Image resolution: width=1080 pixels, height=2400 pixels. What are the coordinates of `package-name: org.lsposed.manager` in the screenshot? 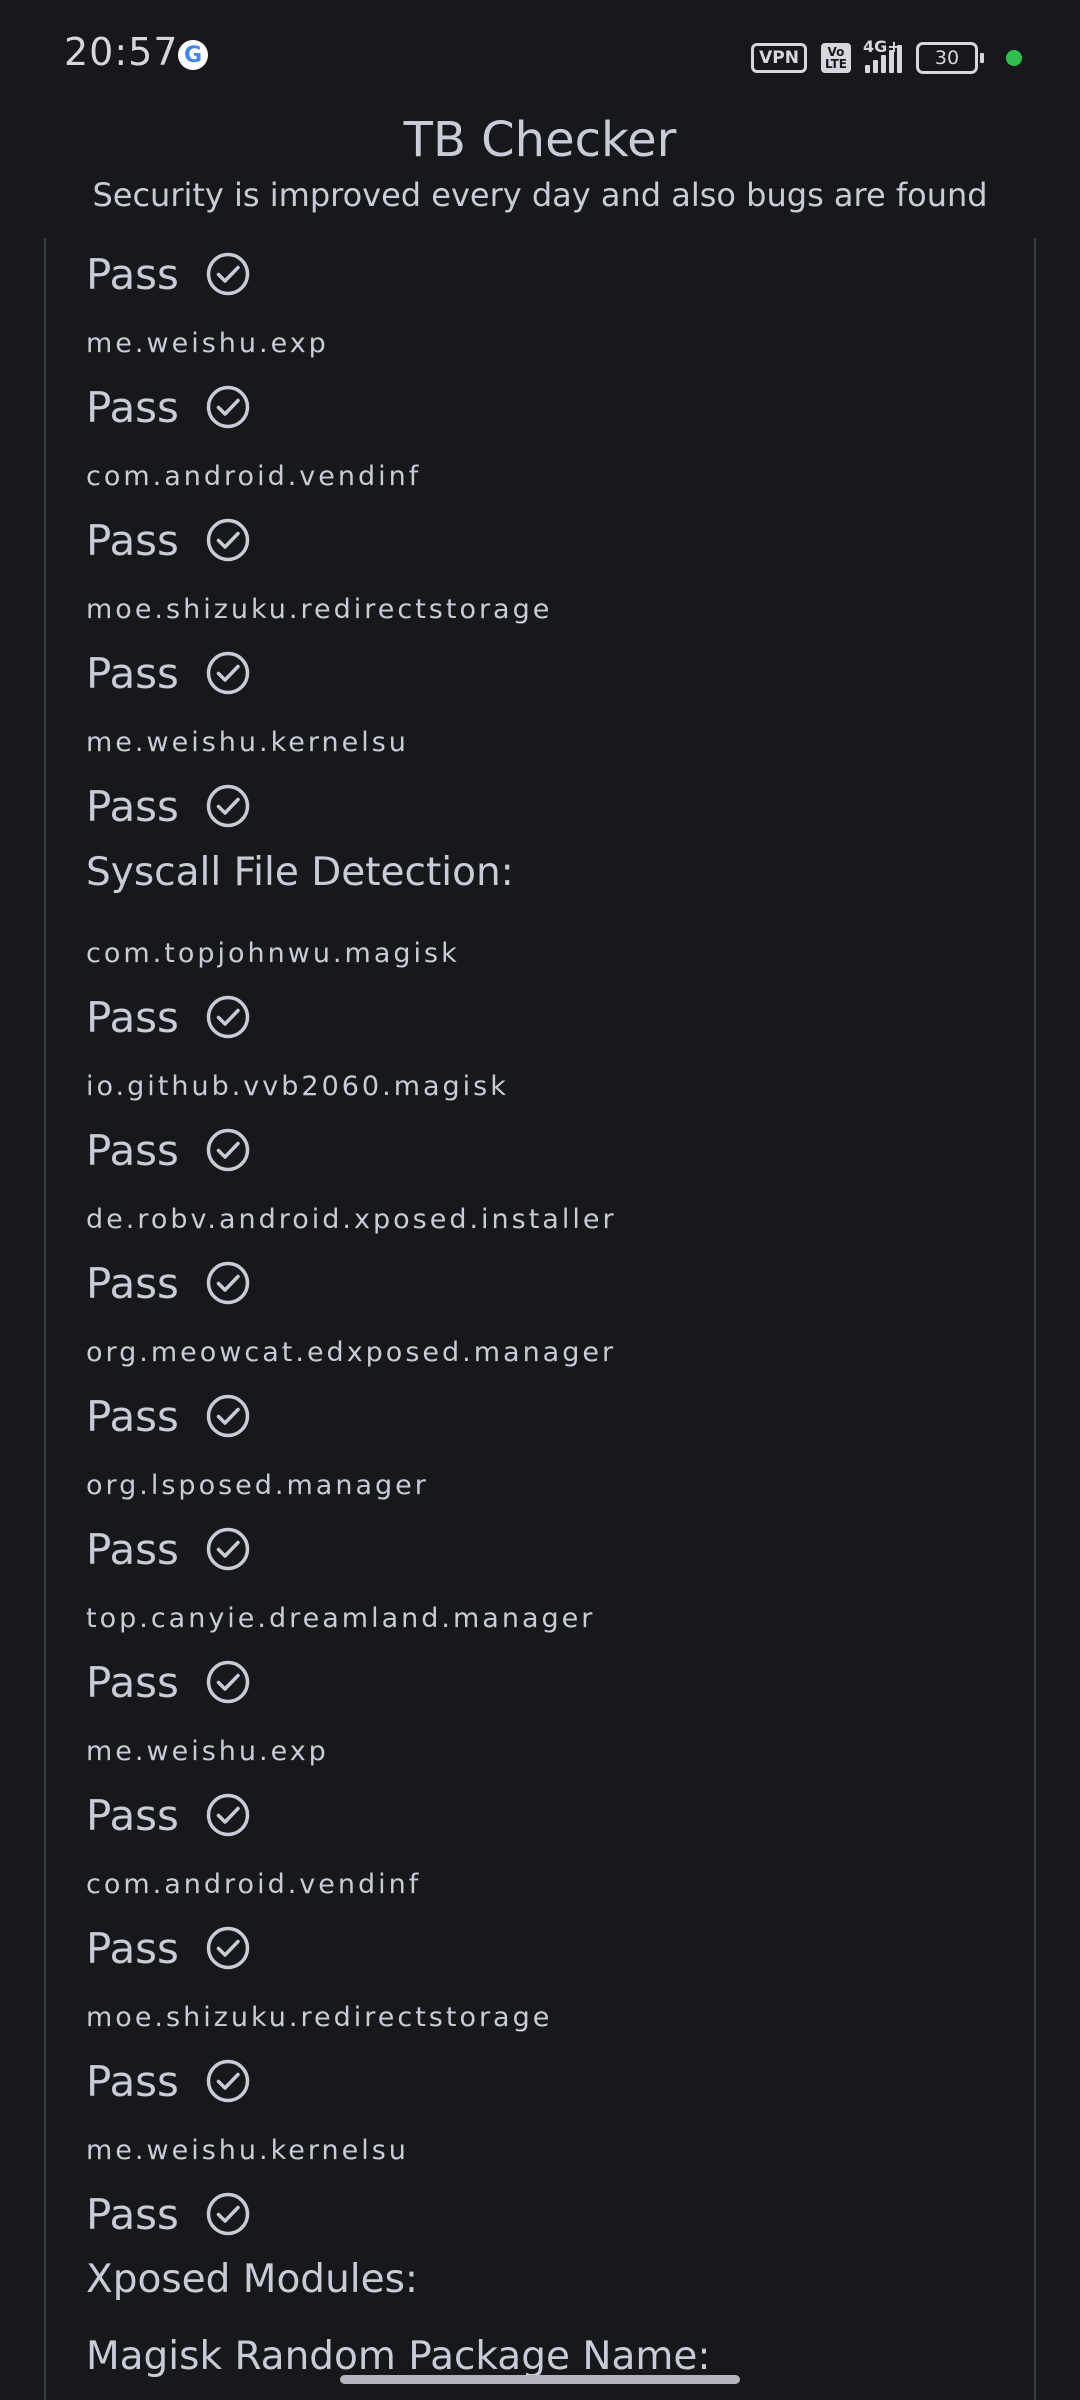 It's located at (257, 1485).